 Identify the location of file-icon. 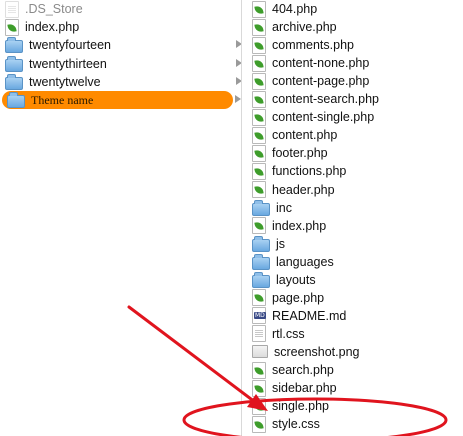
(12, 9).